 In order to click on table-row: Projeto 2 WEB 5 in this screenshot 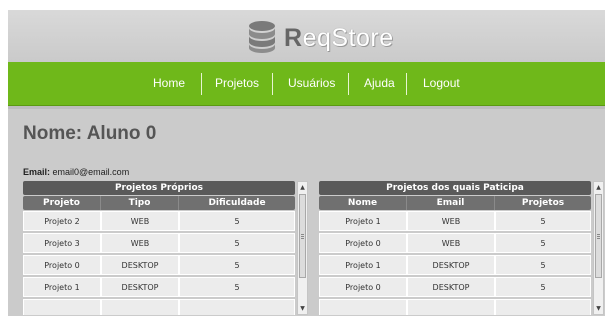, I will do `click(159, 221)`.